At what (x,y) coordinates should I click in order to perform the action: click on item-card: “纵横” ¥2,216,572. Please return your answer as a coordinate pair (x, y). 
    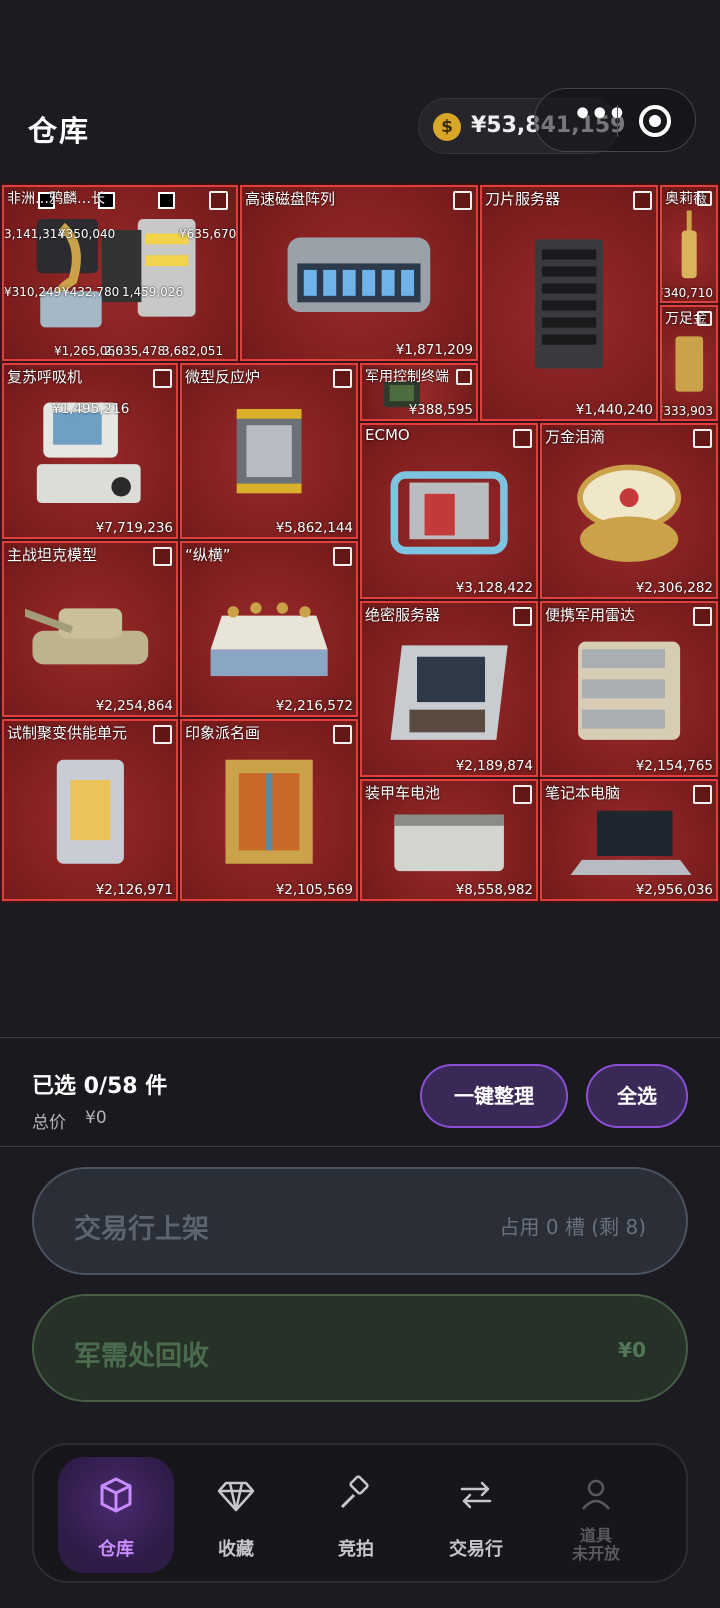
    Looking at the image, I should click on (269, 629).